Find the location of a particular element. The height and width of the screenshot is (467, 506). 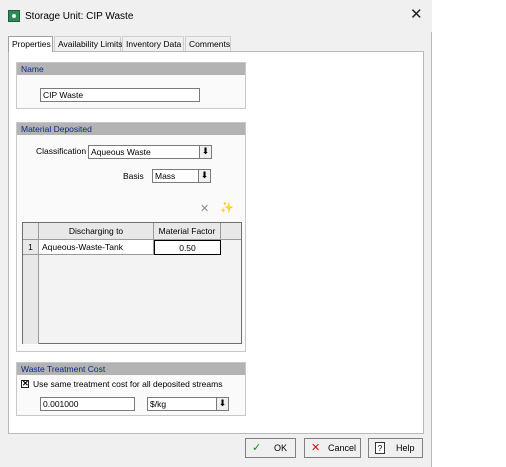

cost-unit-value: $/kg is located at coordinates (158, 404).